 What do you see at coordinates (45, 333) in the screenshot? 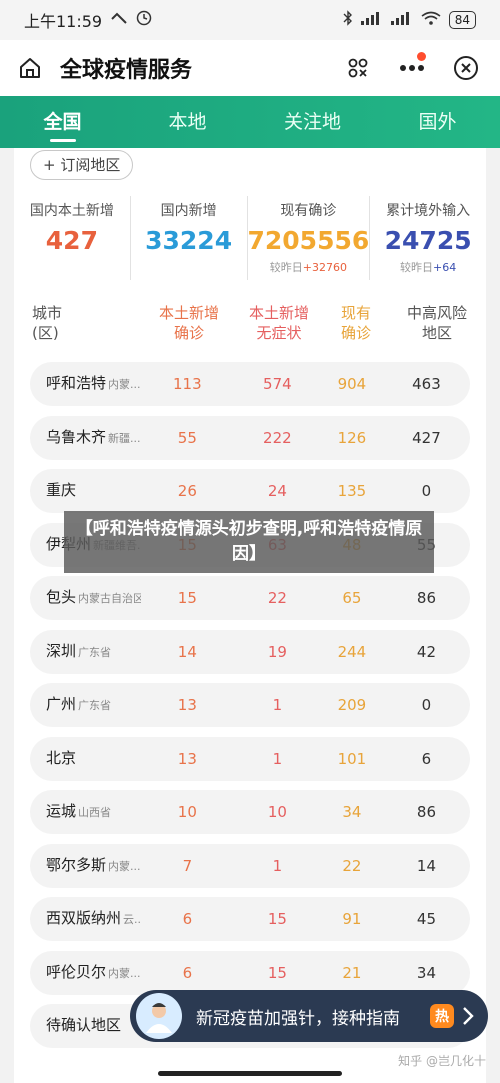
I see `column-header-line2: (区)` at bounding box center [45, 333].